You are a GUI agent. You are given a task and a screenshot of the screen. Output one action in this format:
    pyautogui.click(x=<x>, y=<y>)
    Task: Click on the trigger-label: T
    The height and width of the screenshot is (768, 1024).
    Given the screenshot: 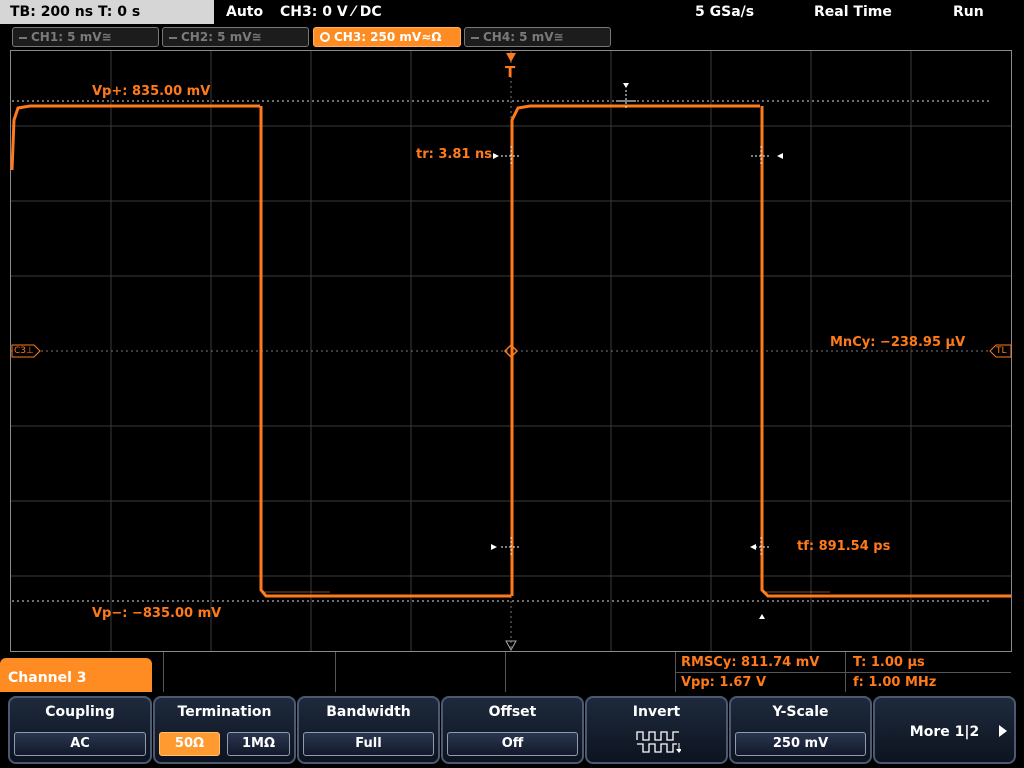 What is the action you would take?
    pyautogui.click(x=510, y=72)
    